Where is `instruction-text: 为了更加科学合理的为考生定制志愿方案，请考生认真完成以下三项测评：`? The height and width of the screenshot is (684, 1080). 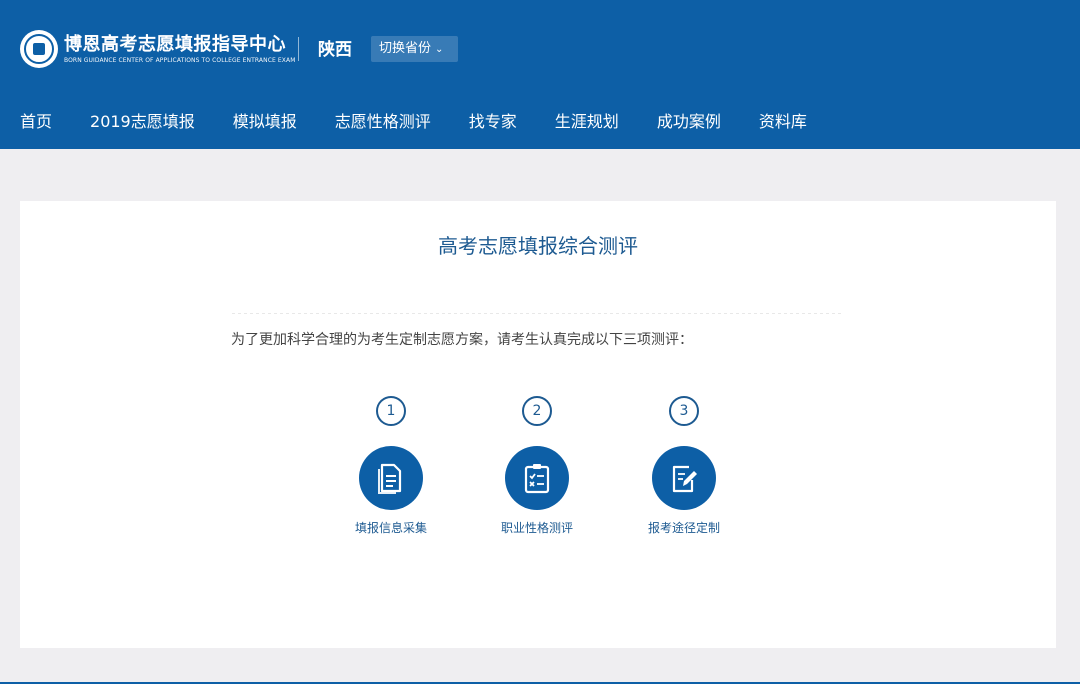 instruction-text: 为了更加科学合理的为考生定制志愿方案，请考生认真完成以下三项测评： is located at coordinates (462, 340).